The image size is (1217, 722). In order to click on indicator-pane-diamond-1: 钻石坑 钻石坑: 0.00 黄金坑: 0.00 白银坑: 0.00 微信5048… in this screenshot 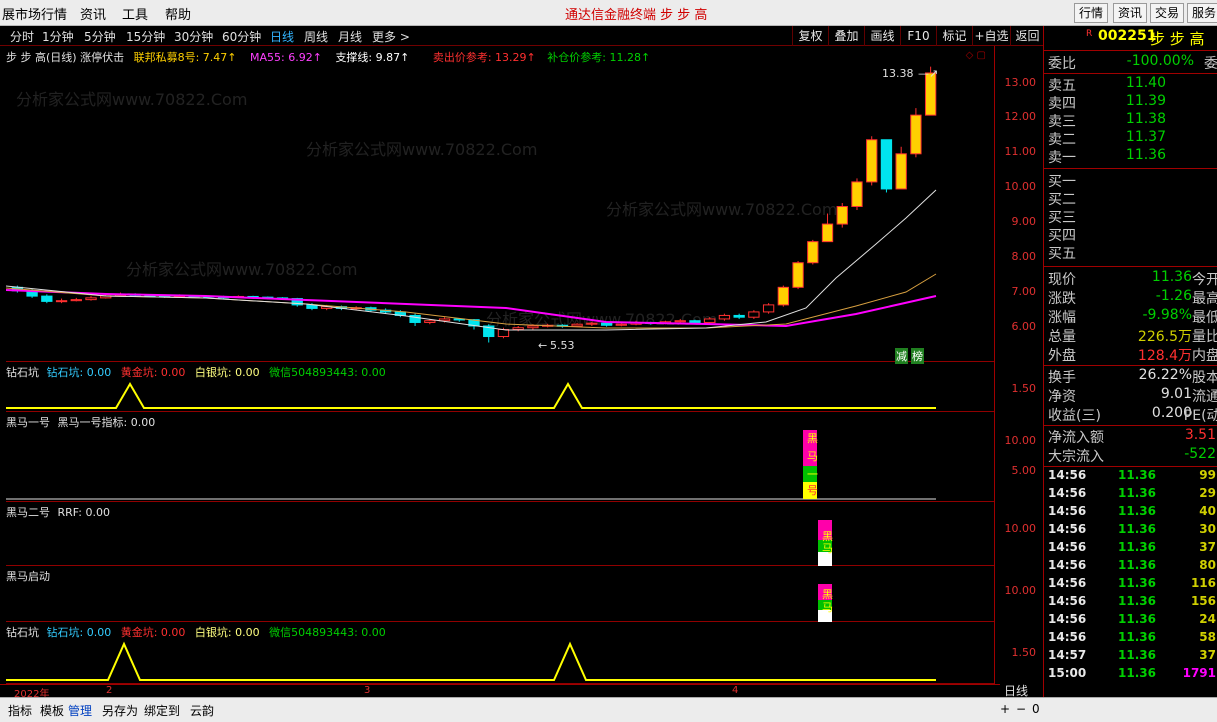, I will do `click(500, 387)`.